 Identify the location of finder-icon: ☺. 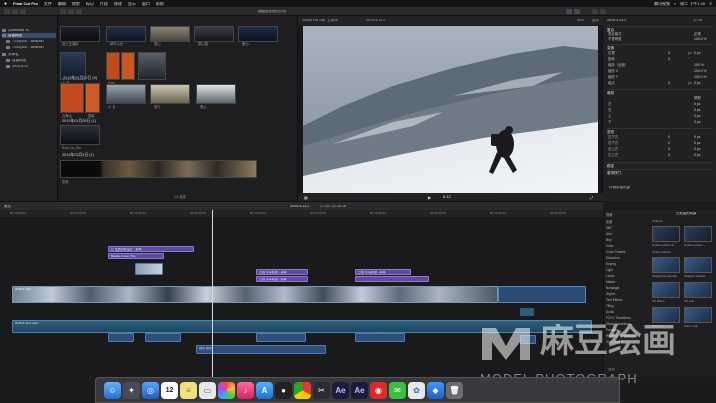
(112, 390).